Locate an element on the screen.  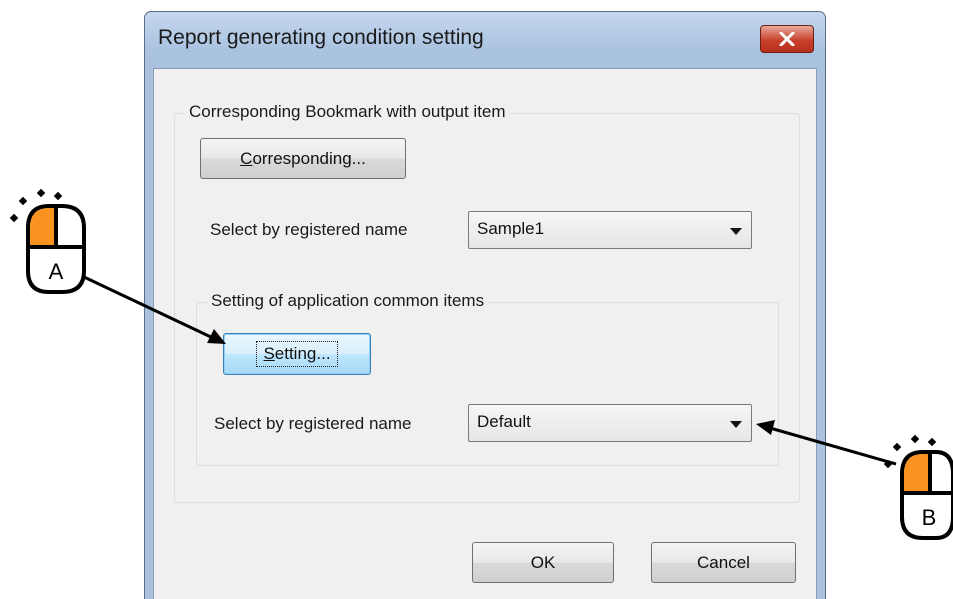
common-name-select: Default is located at coordinates (610, 423).